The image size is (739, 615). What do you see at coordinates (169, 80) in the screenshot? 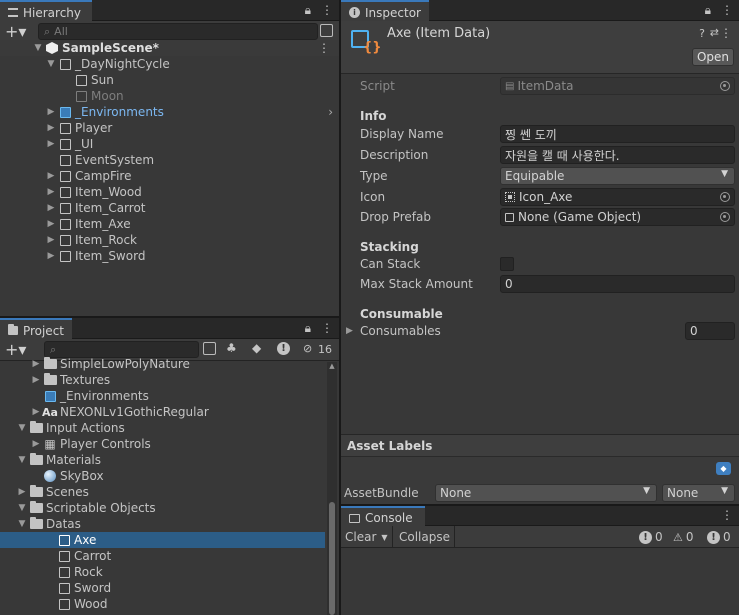
I see `hierarchy-item: Sun` at bounding box center [169, 80].